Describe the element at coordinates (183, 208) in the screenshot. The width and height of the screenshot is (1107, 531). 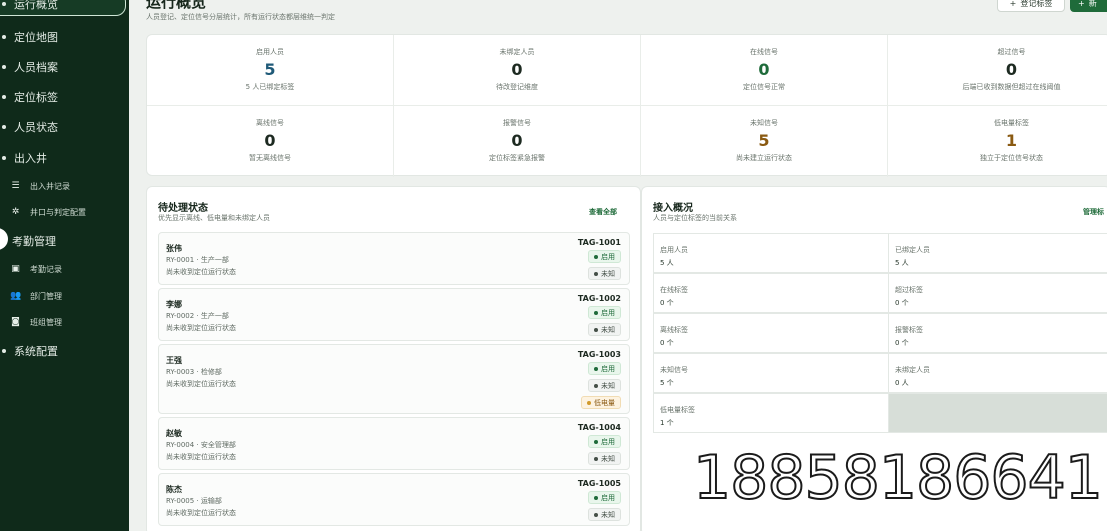
I see `pending-title: 待处理状态` at that location.